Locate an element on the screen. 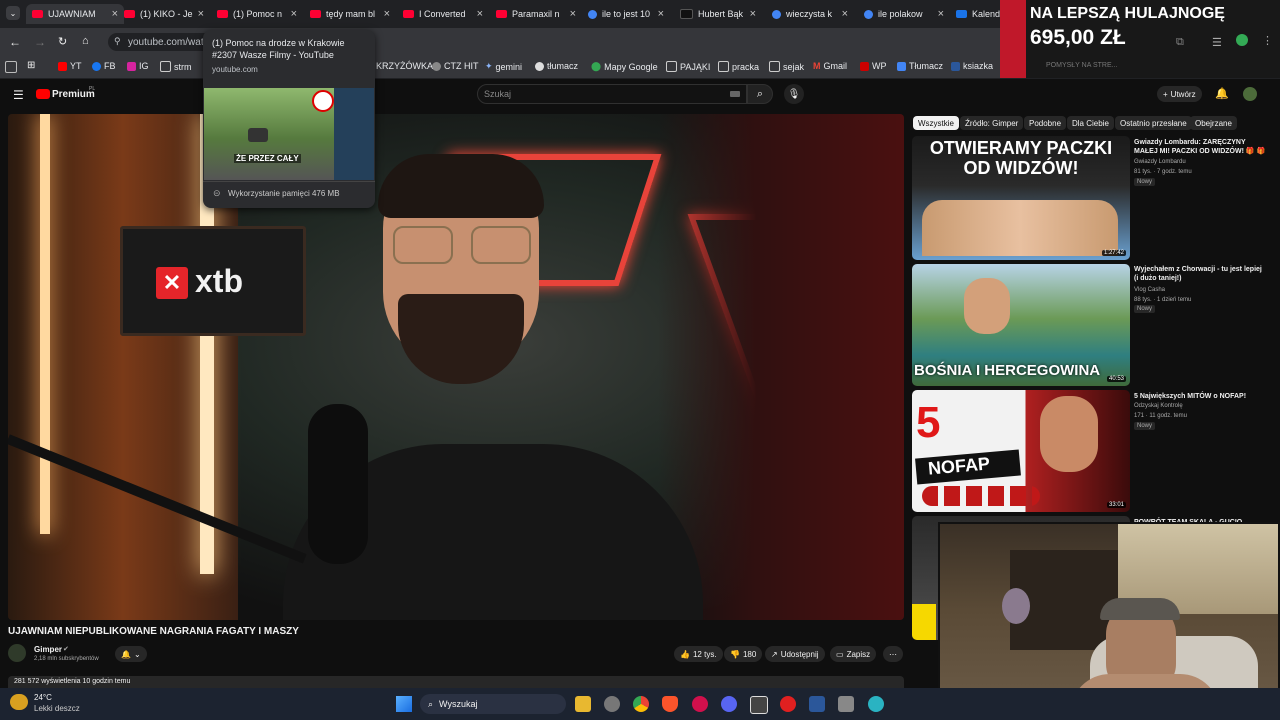 Image resolution: width=1280 pixels, height=720 pixels. opera-icon is located at coordinates (700, 704).